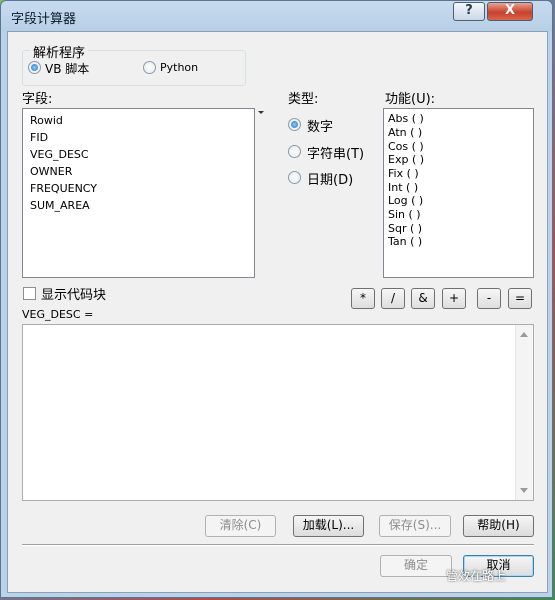 The width and height of the screenshot is (555, 600). Describe the element at coordinates (406, 118) in the screenshot. I see `list-item: Abs ( )` at that location.